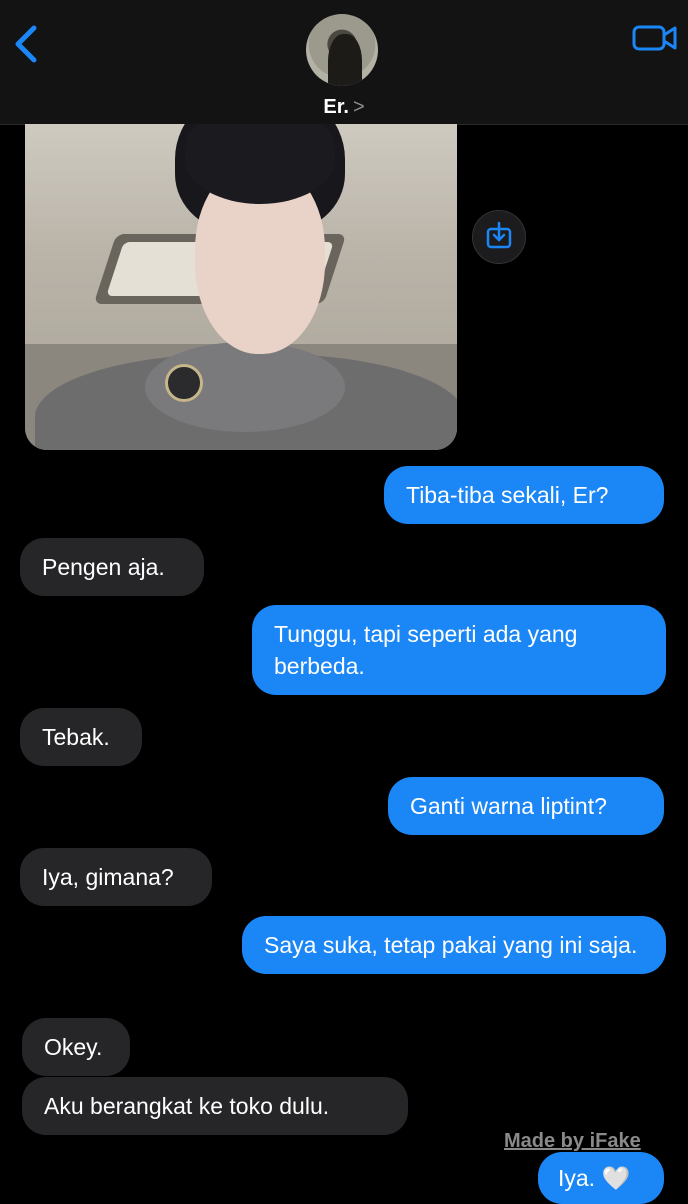 Image resolution: width=688 pixels, height=1204 pixels. What do you see at coordinates (342, 50) in the screenshot?
I see `contact-avatar` at bounding box center [342, 50].